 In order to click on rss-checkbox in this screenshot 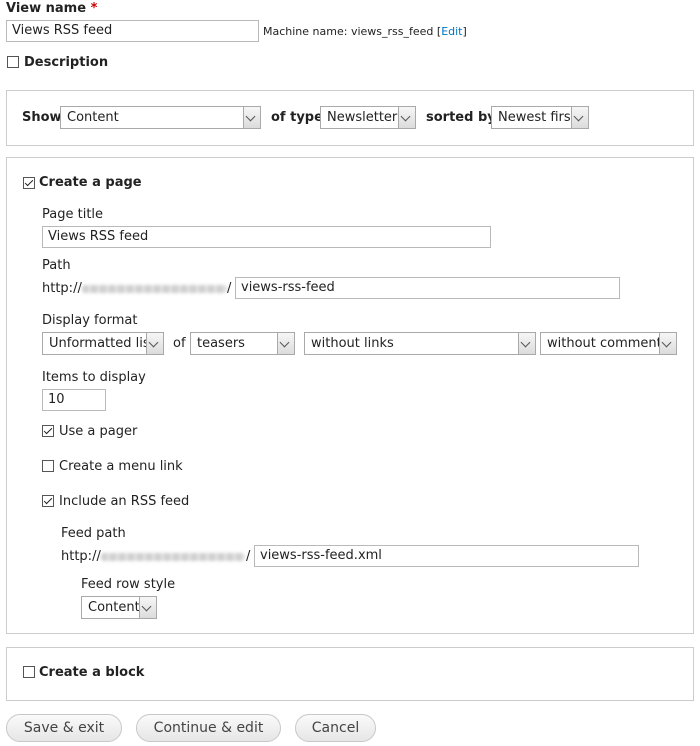, I will do `click(48, 501)`.